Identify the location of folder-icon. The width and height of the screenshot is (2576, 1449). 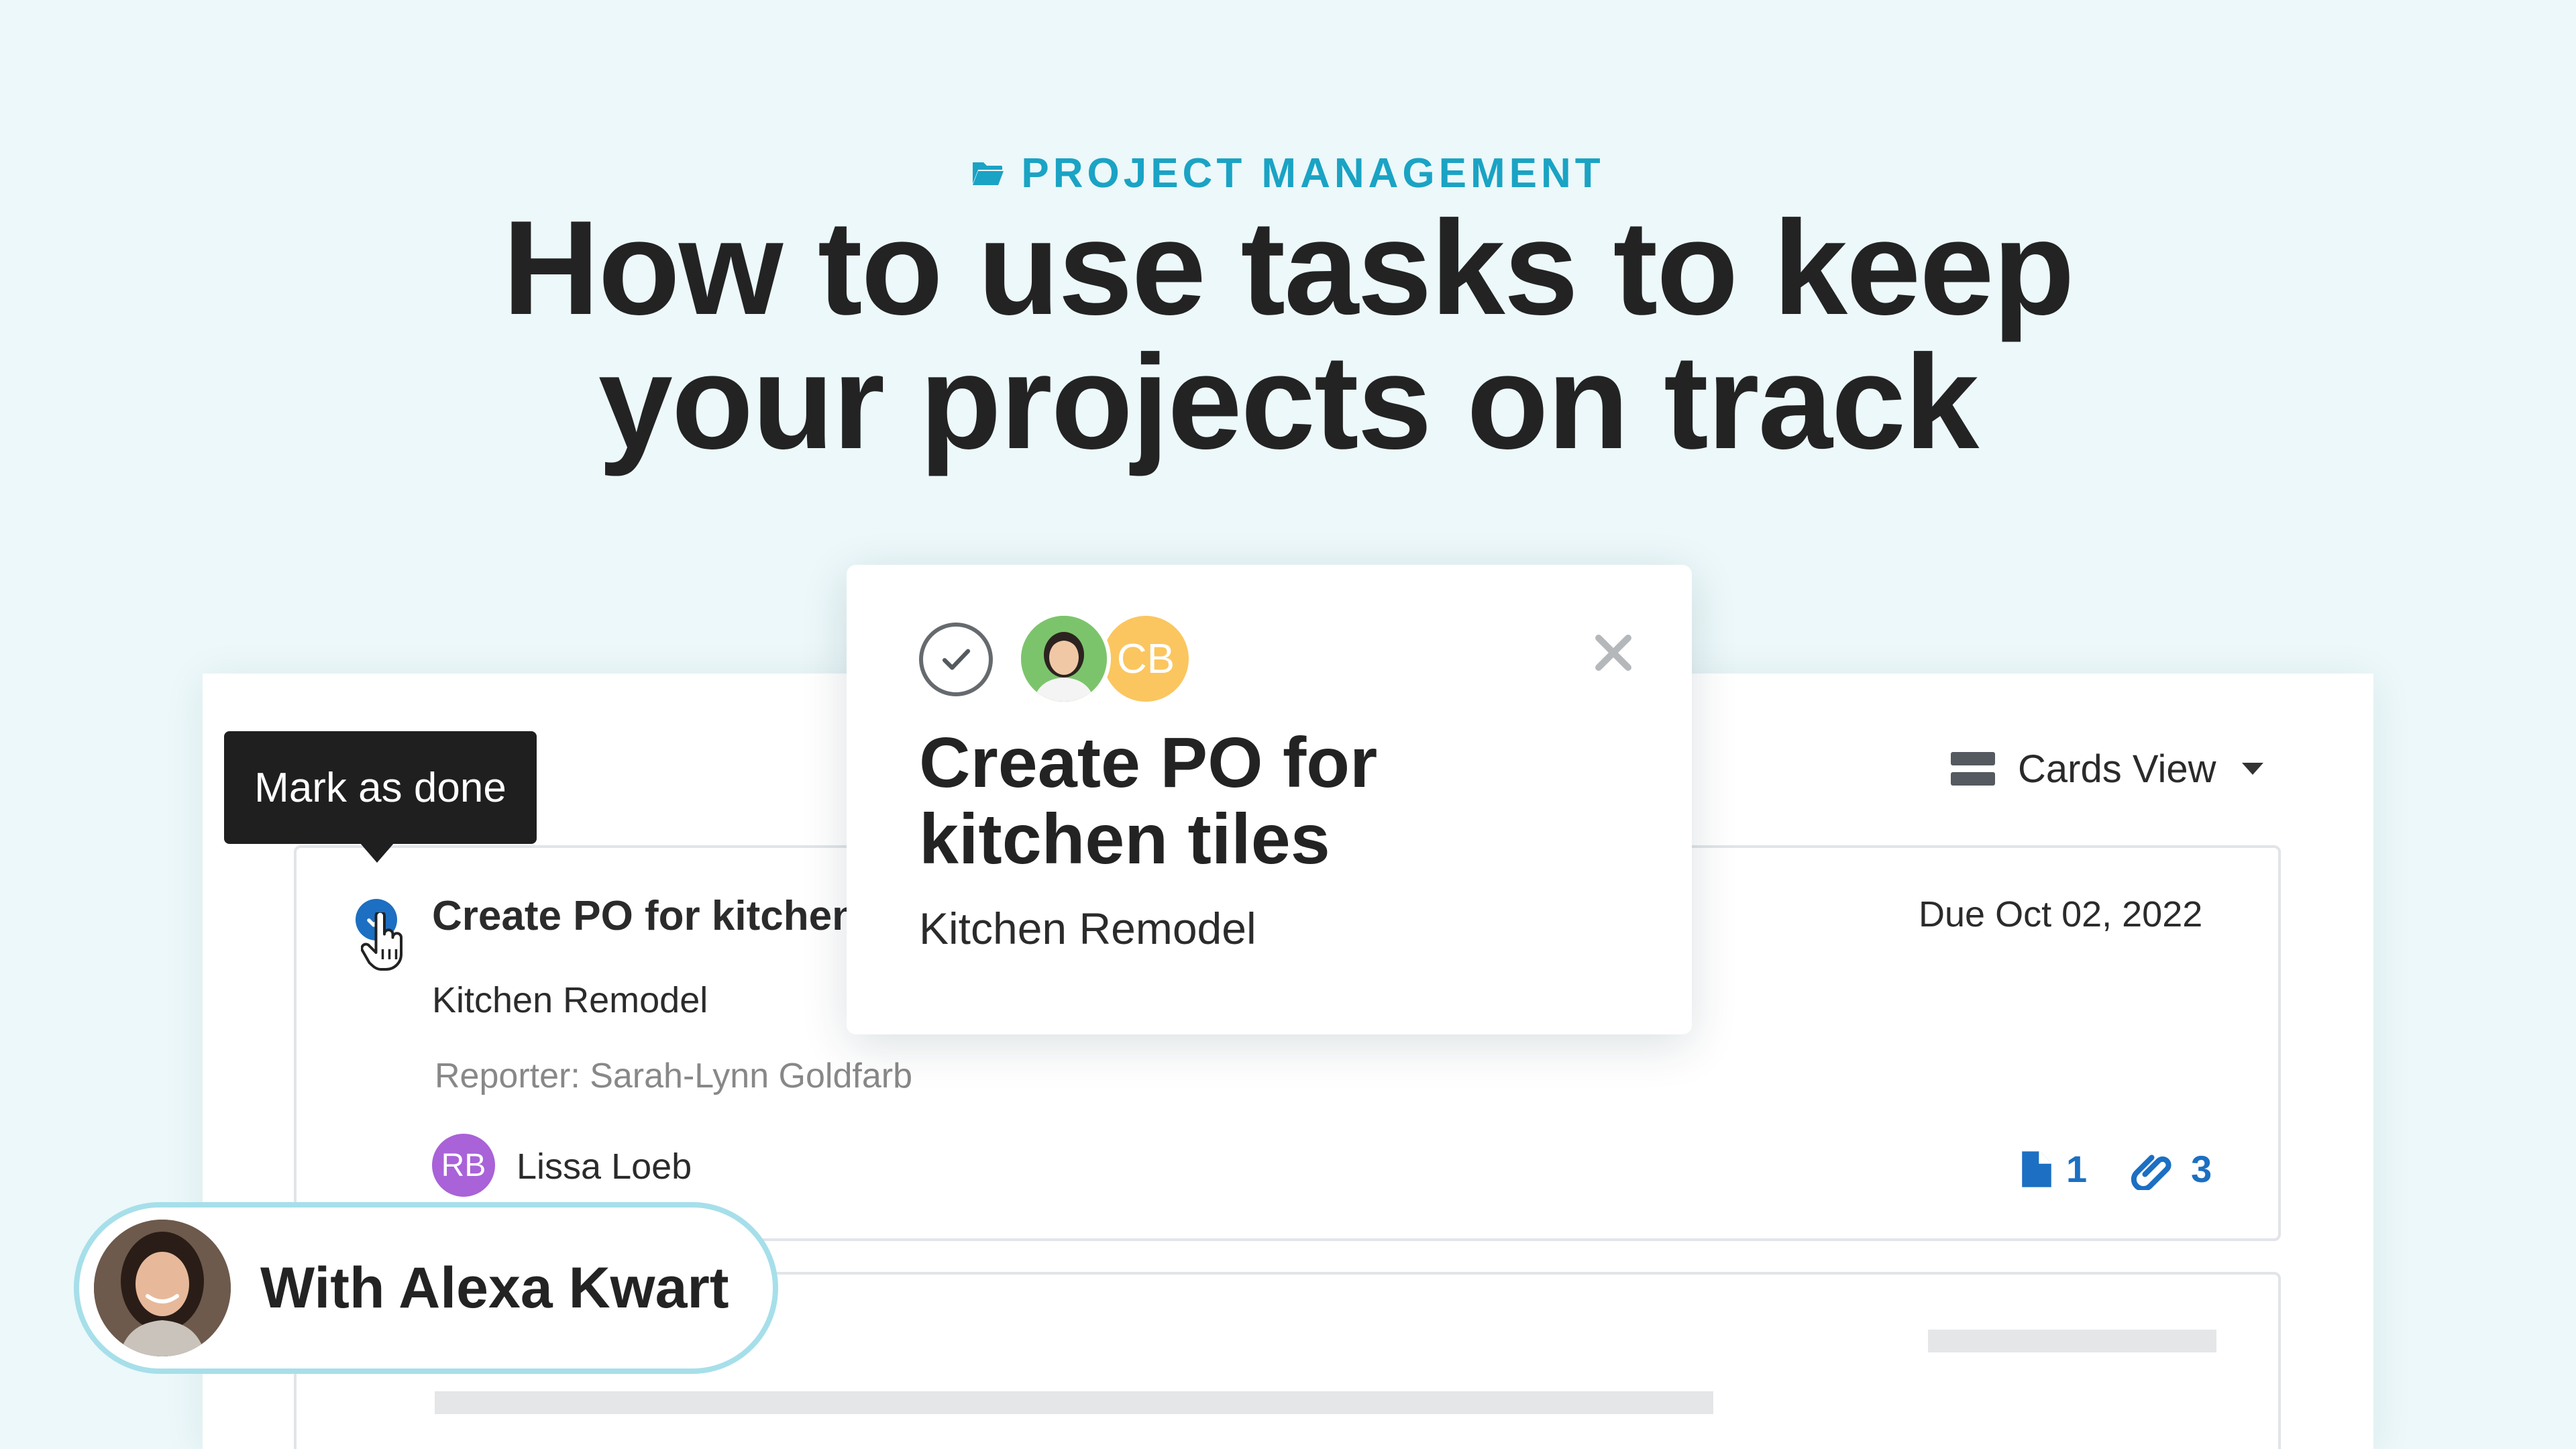
(988, 173).